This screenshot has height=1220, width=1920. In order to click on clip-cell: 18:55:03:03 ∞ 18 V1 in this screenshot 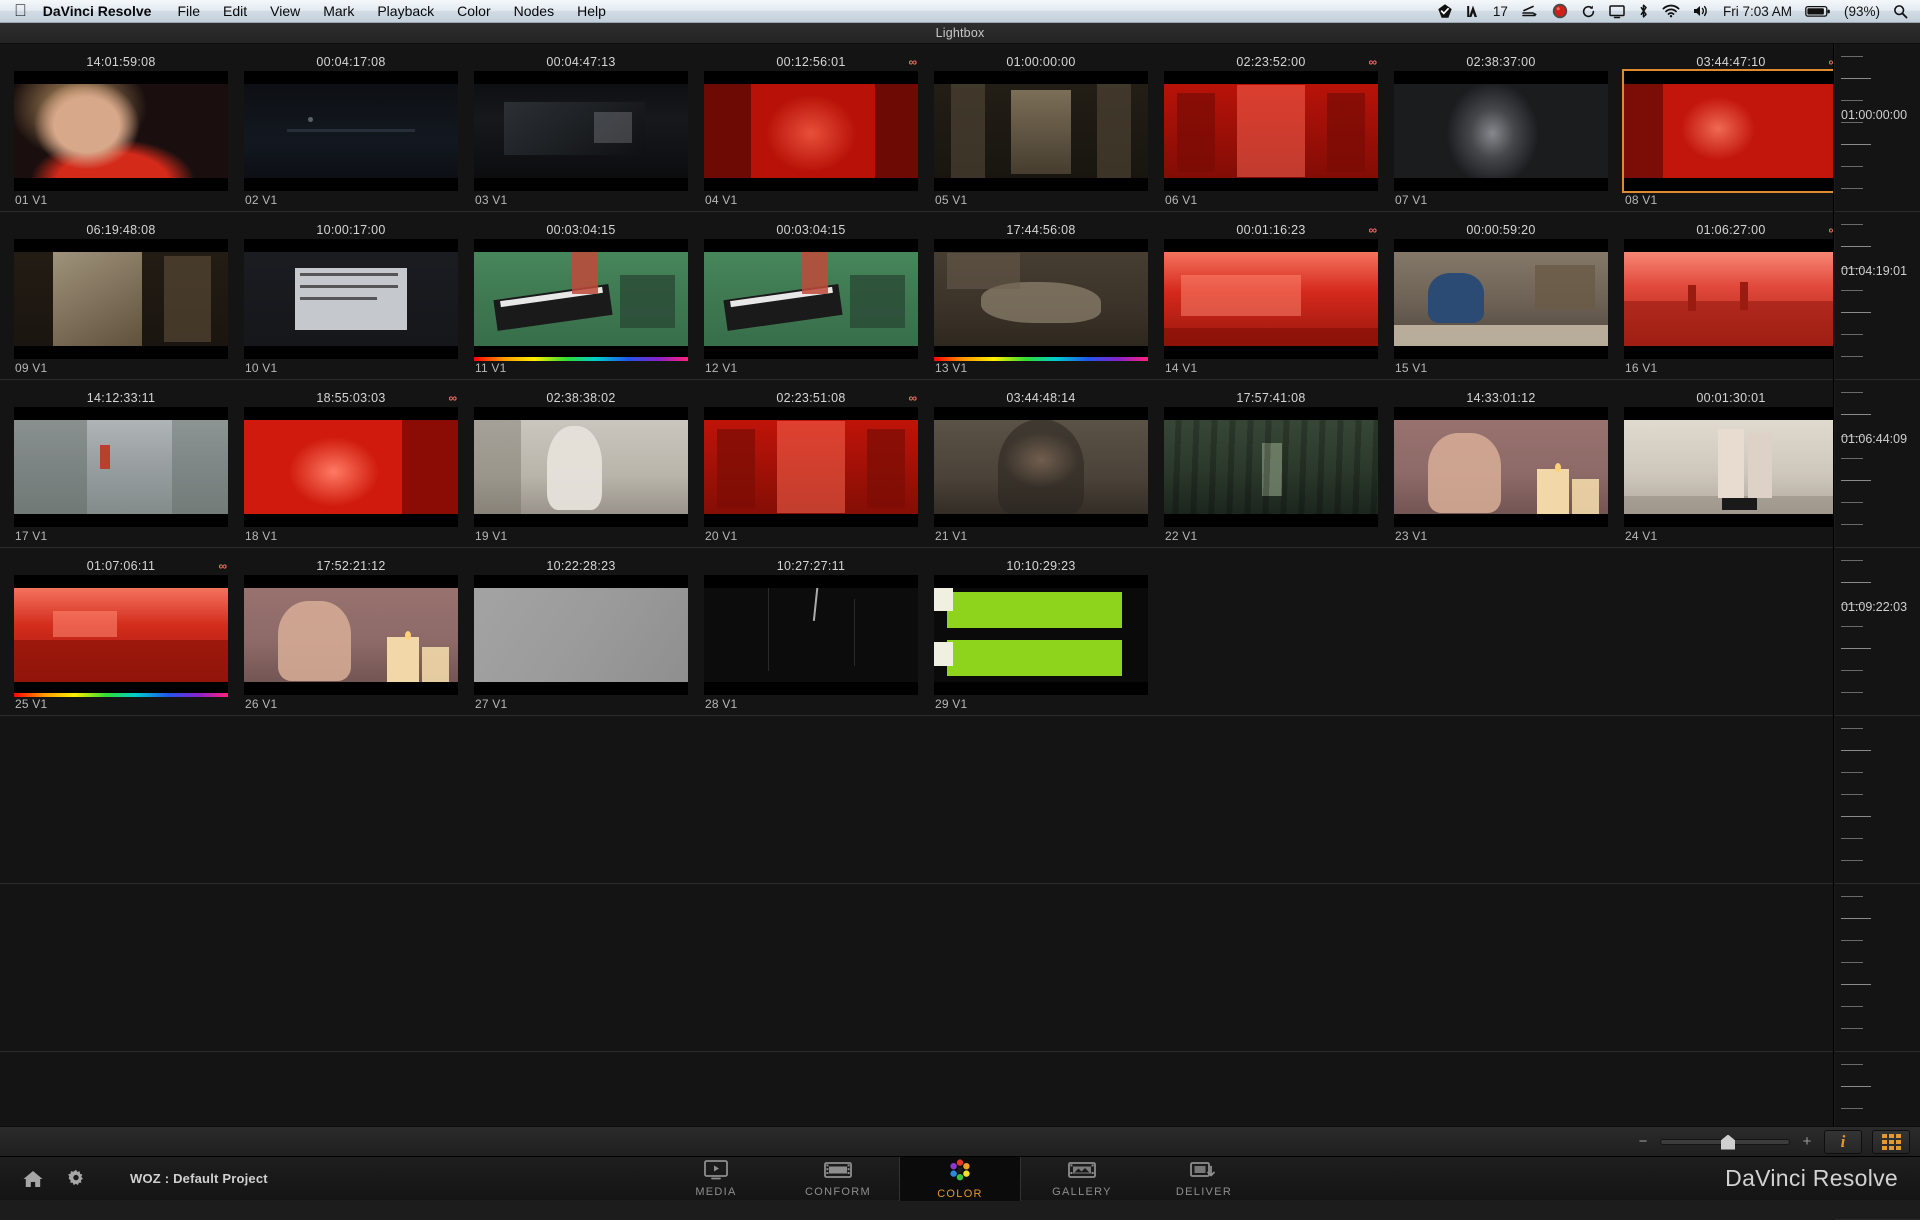, I will do `click(351, 463)`.